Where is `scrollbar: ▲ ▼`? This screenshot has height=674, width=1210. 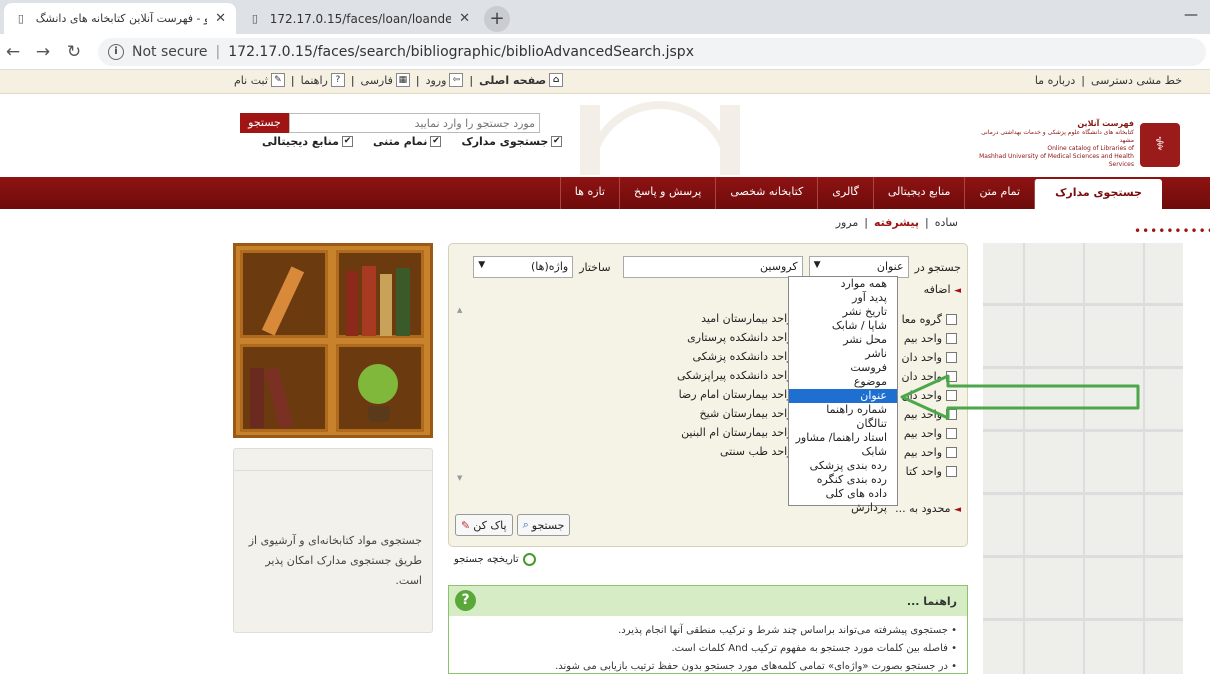 scrollbar: ▲ ▼ is located at coordinates (463, 399).